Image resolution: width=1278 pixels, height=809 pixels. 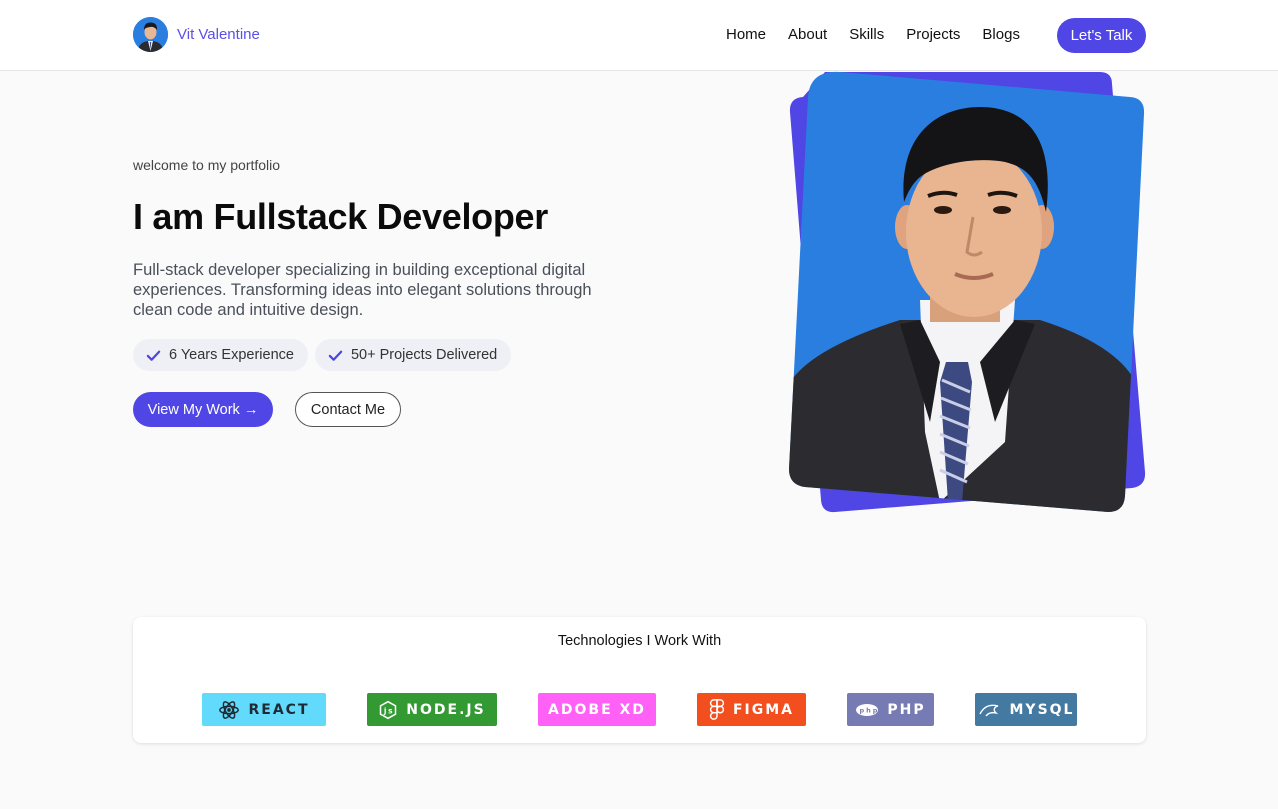 I want to click on chip-experience: 6 Years Experience, so click(x=220, y=355).